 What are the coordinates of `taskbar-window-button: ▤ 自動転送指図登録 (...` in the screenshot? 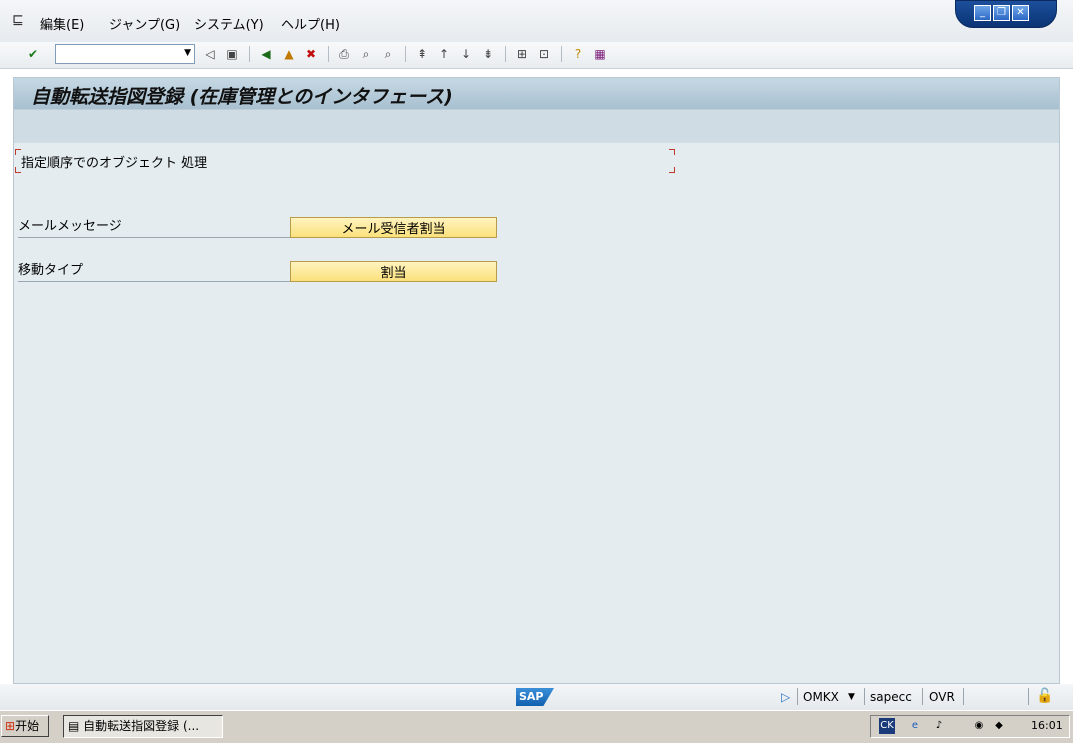 It's located at (143, 726).